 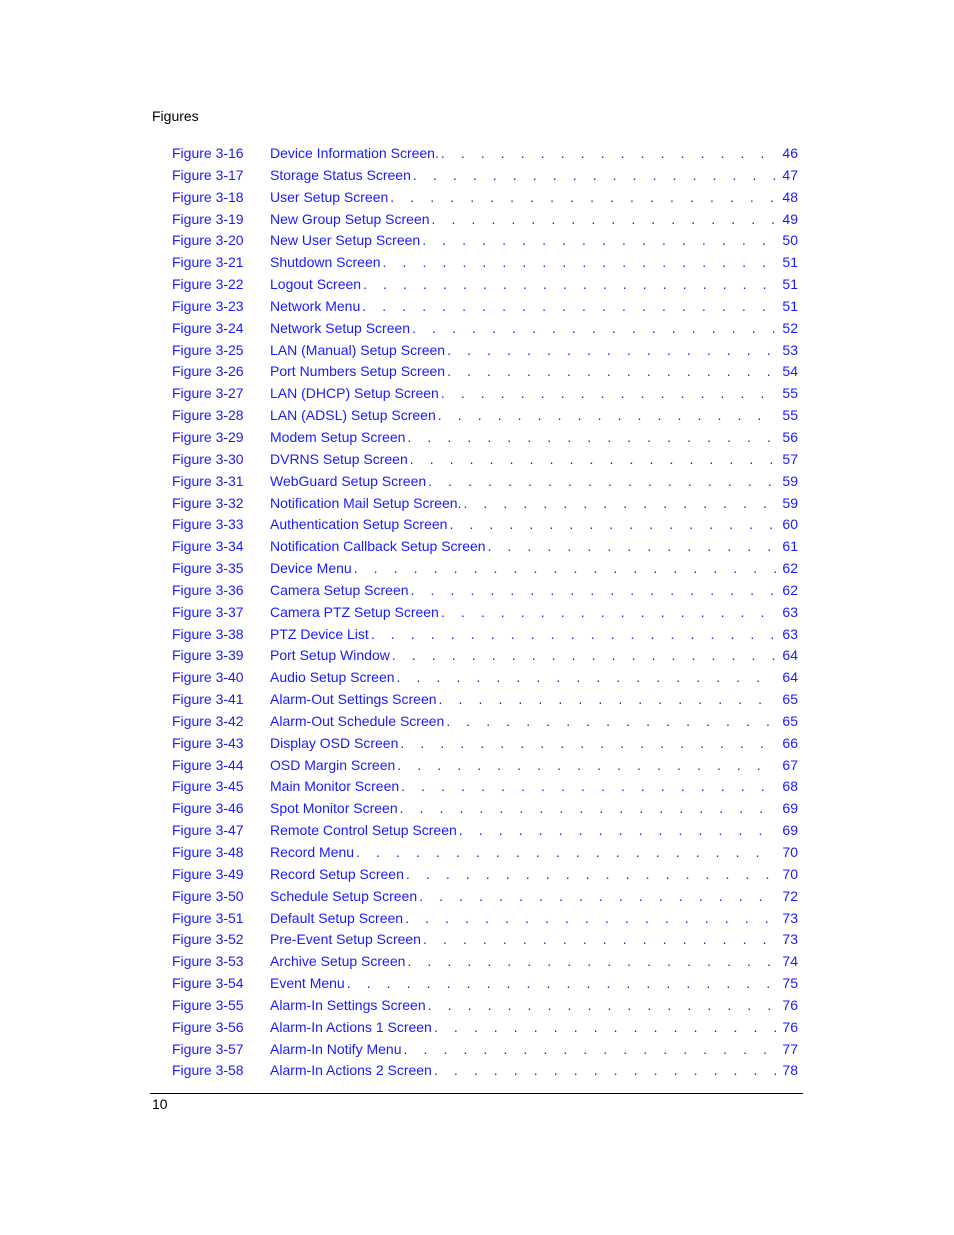 I want to click on figure-title-link: Alarm-In Settings Screen, so click(x=349, y=1005).